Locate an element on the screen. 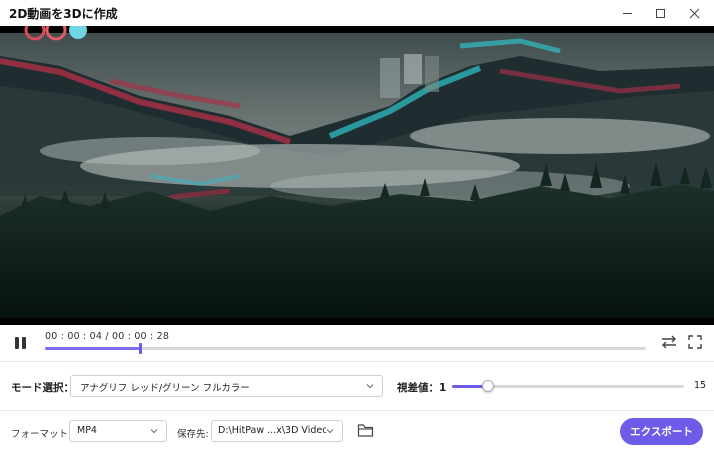 This screenshot has width=714, height=450. open-folder-button is located at coordinates (365, 430).